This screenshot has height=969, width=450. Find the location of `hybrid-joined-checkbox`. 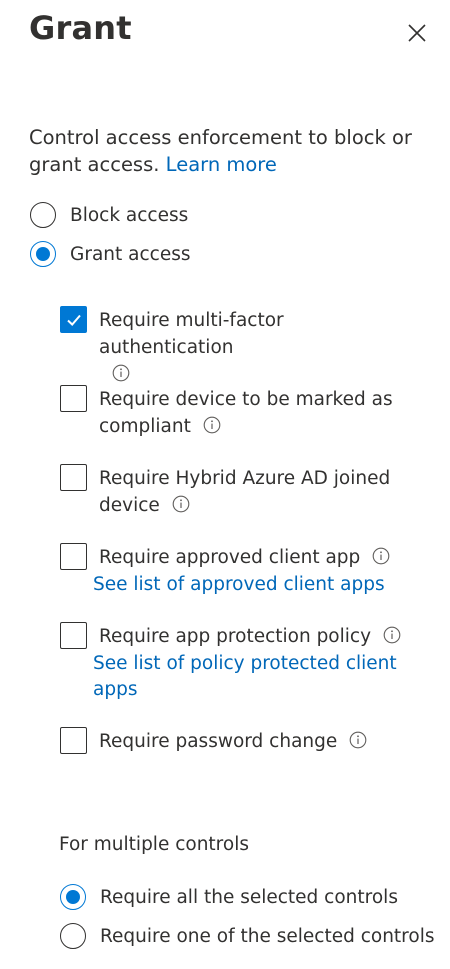

hybrid-joined-checkbox is located at coordinates (73, 477).